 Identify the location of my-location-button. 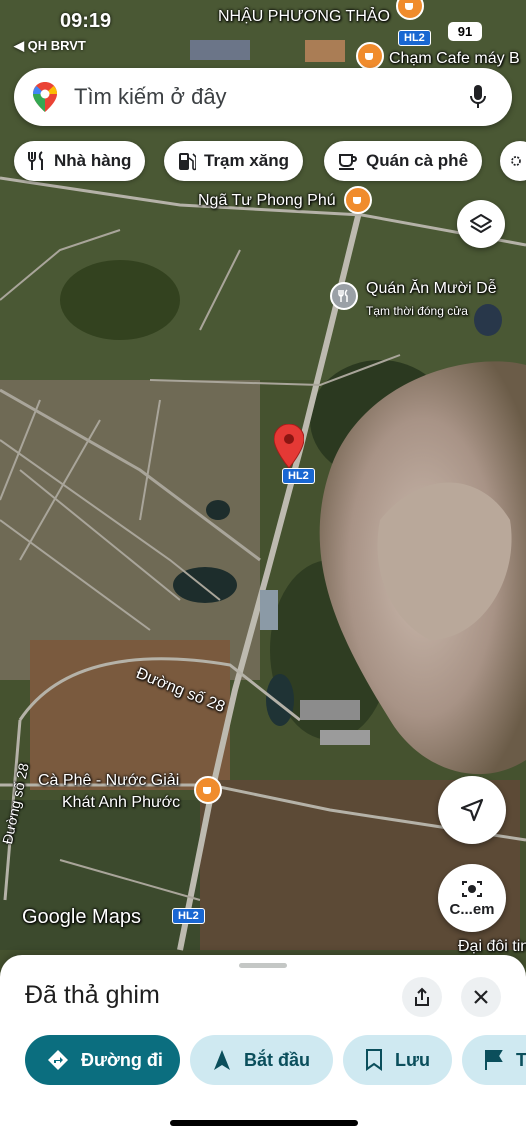
(472, 810).